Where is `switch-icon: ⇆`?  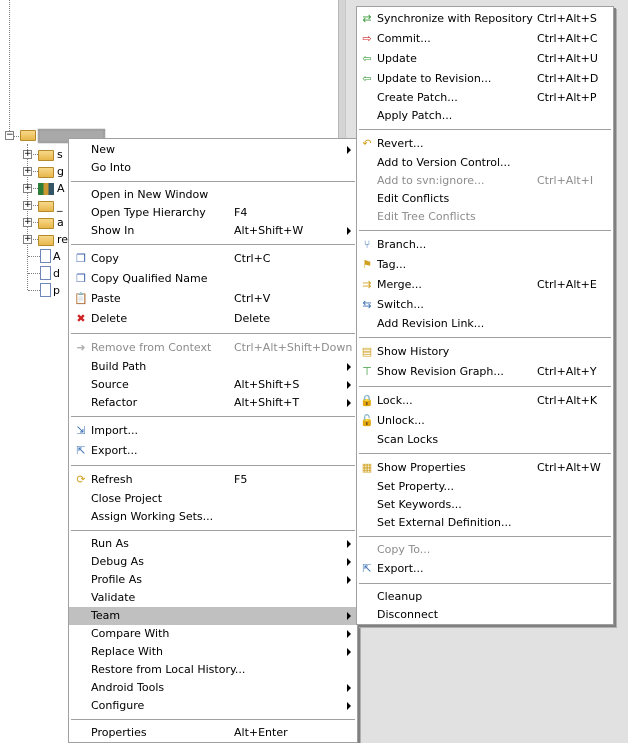 switch-icon: ⇆ is located at coordinates (367, 304).